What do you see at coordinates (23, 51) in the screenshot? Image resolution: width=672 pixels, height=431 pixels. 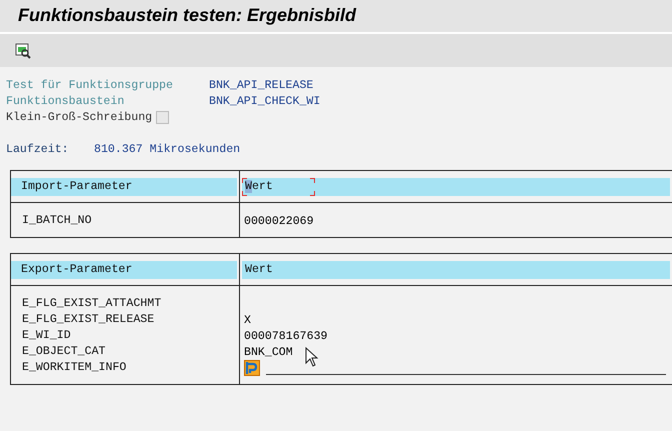 I see `display-button` at bounding box center [23, 51].